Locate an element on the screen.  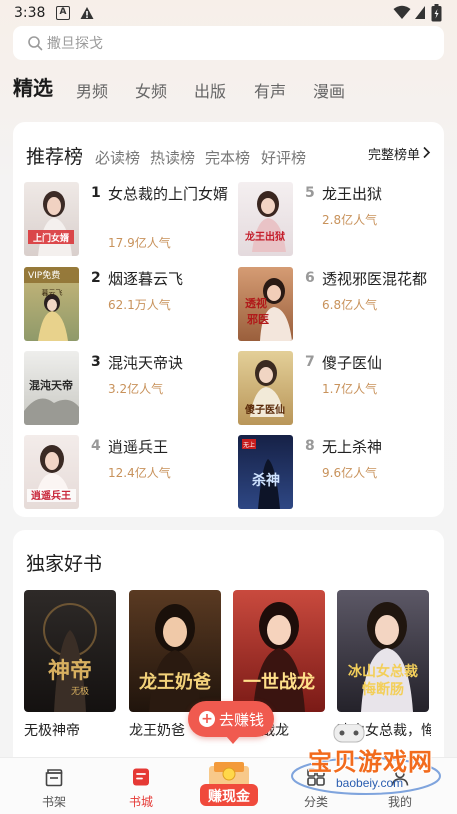
nav-label: 书架 is located at coordinates (53, 802).